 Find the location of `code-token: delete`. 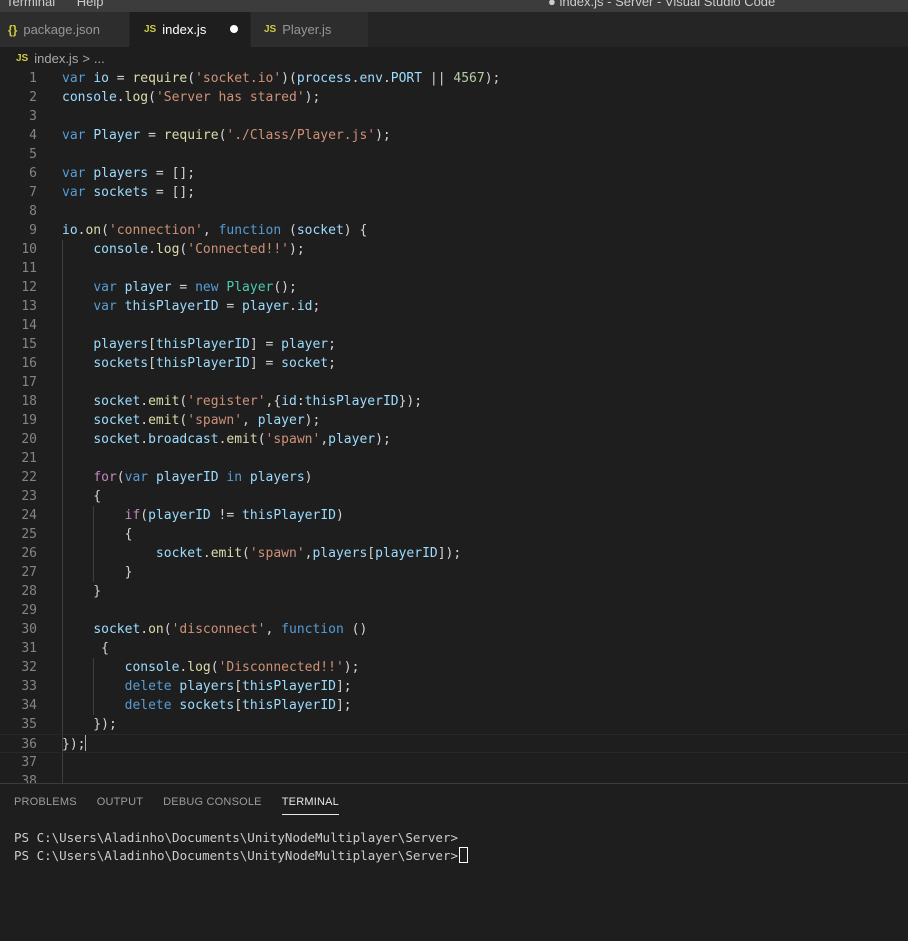

code-token: delete is located at coordinates (152, 686).